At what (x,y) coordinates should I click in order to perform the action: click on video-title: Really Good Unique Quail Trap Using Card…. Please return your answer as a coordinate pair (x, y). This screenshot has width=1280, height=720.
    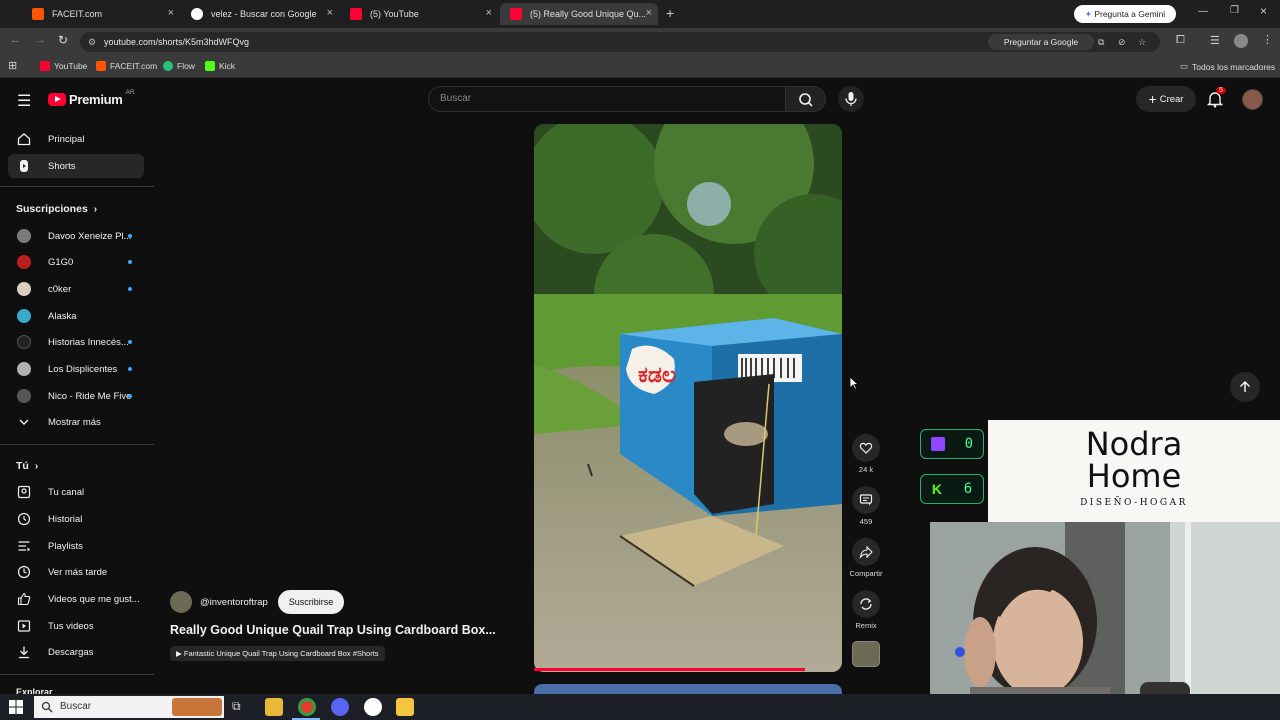
    Looking at the image, I should click on (333, 630).